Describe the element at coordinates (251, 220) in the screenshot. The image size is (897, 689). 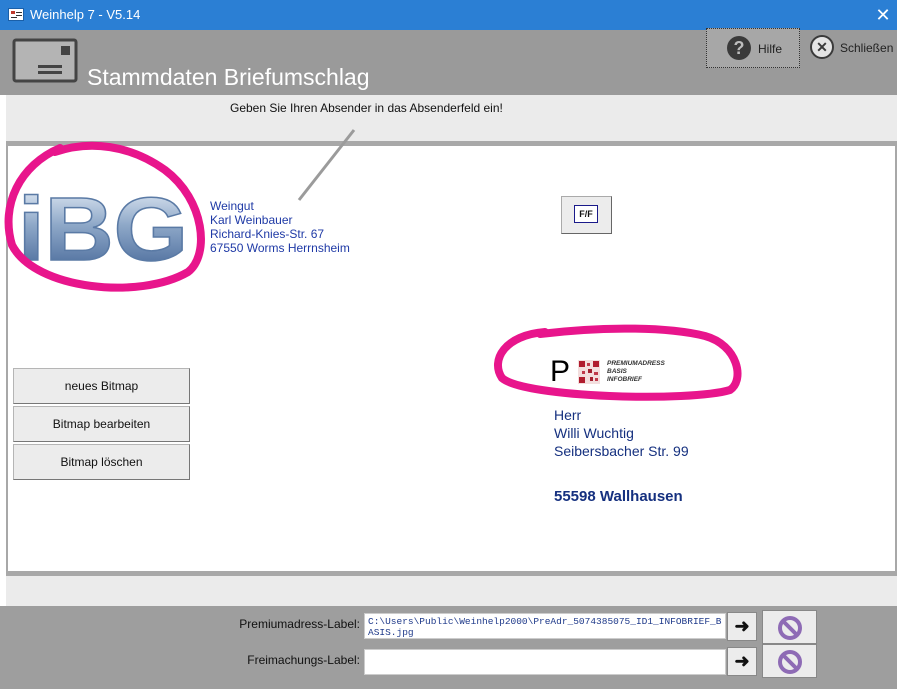
I see `sender-line: Karl Weinbauer` at that location.